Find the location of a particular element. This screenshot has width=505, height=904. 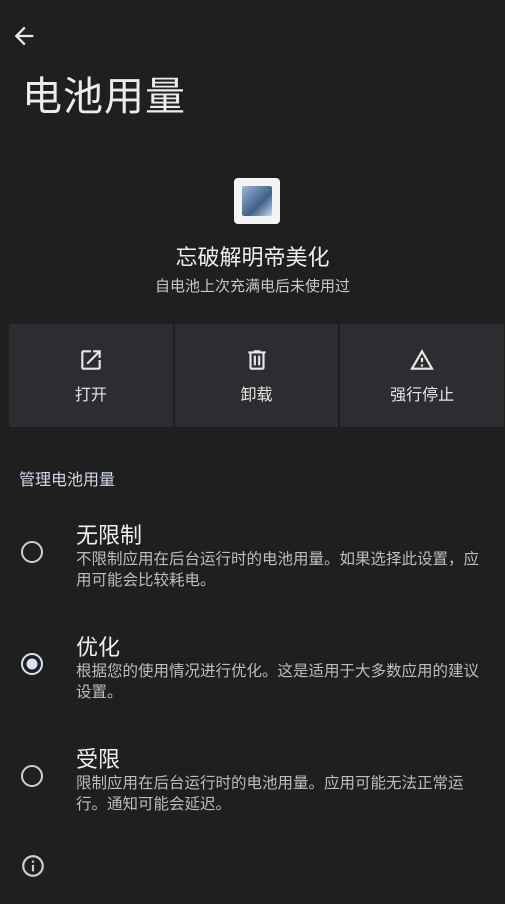

option-title: 受限 is located at coordinates (98, 760).